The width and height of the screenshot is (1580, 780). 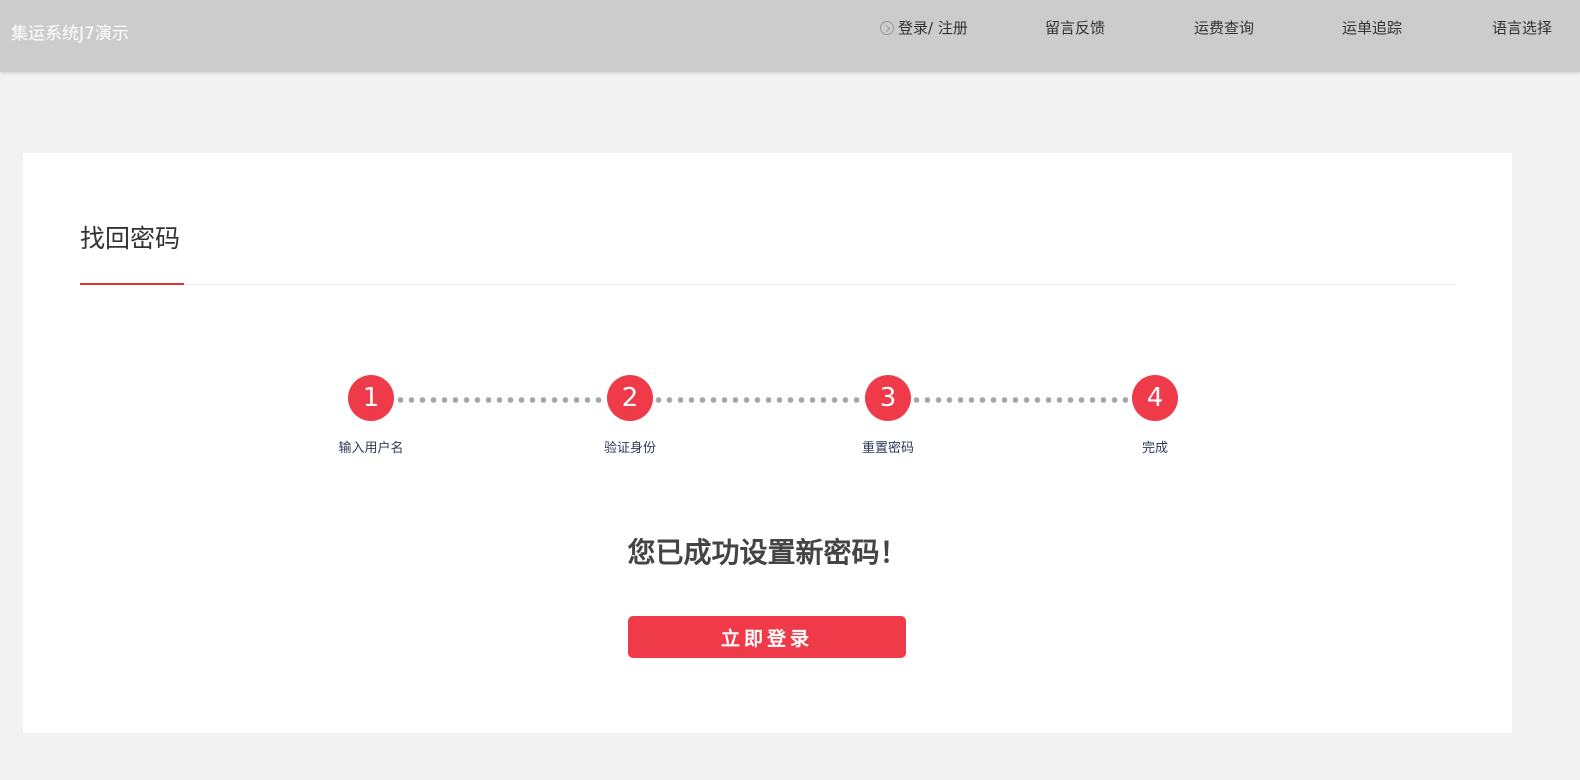 What do you see at coordinates (1075, 27) in the screenshot?
I see `nav-feedback: 留言反馈` at bounding box center [1075, 27].